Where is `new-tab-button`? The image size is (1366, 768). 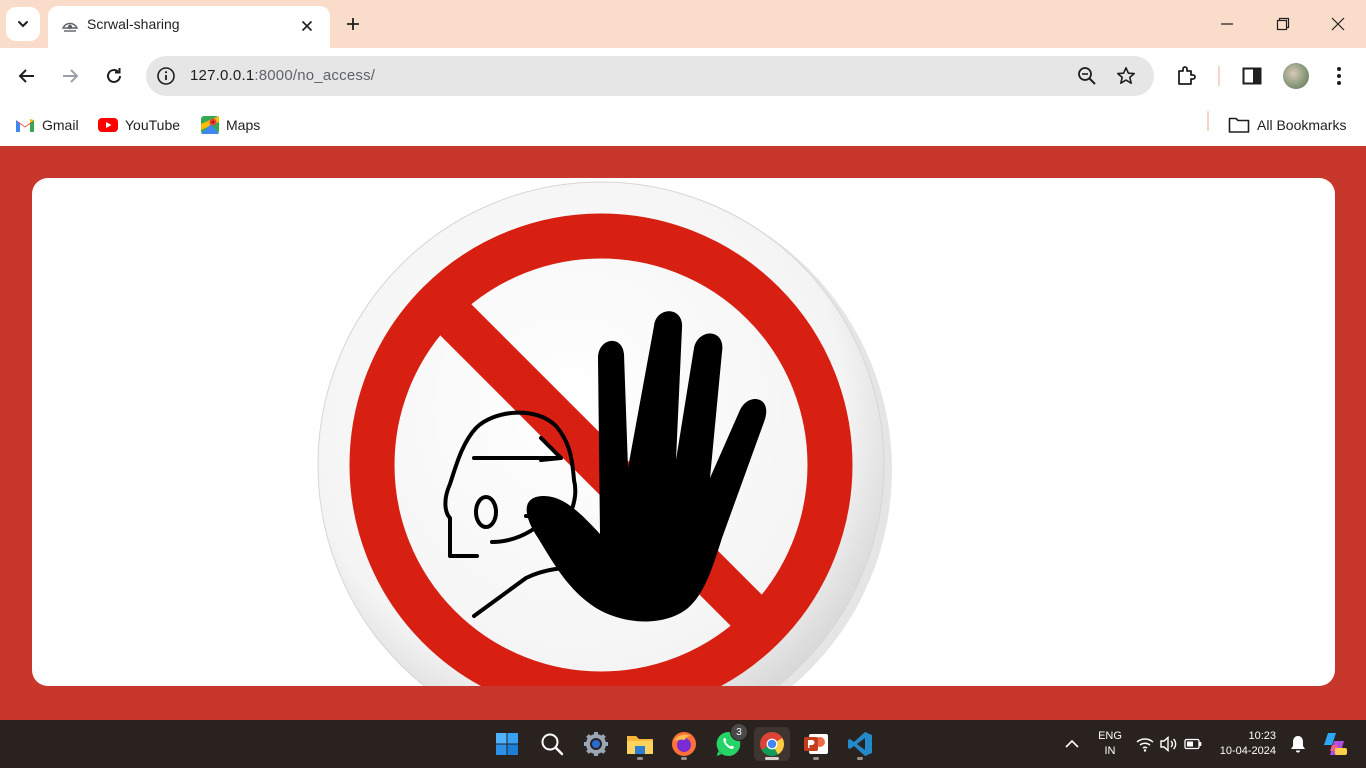
new-tab-button is located at coordinates (353, 24).